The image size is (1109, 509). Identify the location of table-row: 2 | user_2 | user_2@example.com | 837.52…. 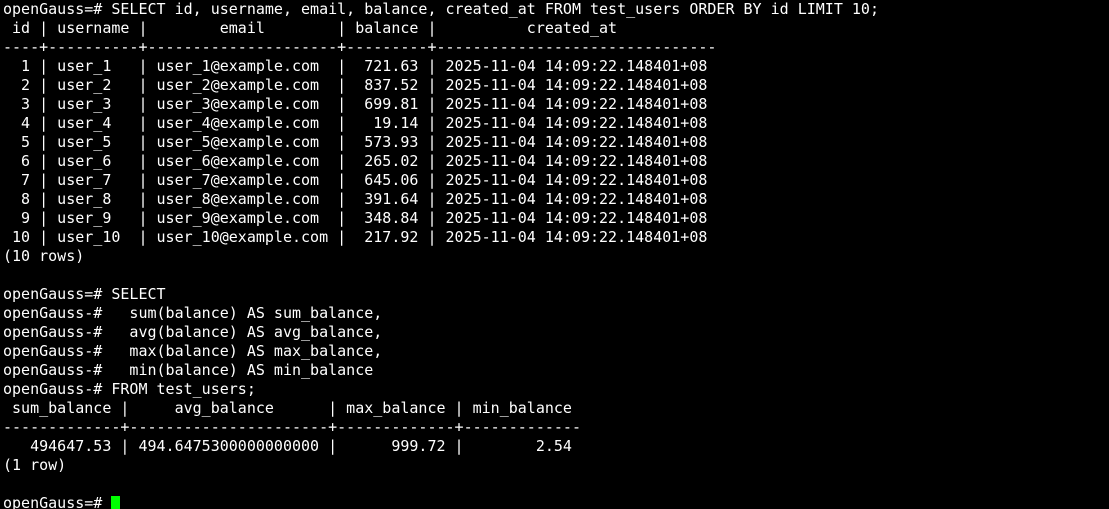
(355, 85).